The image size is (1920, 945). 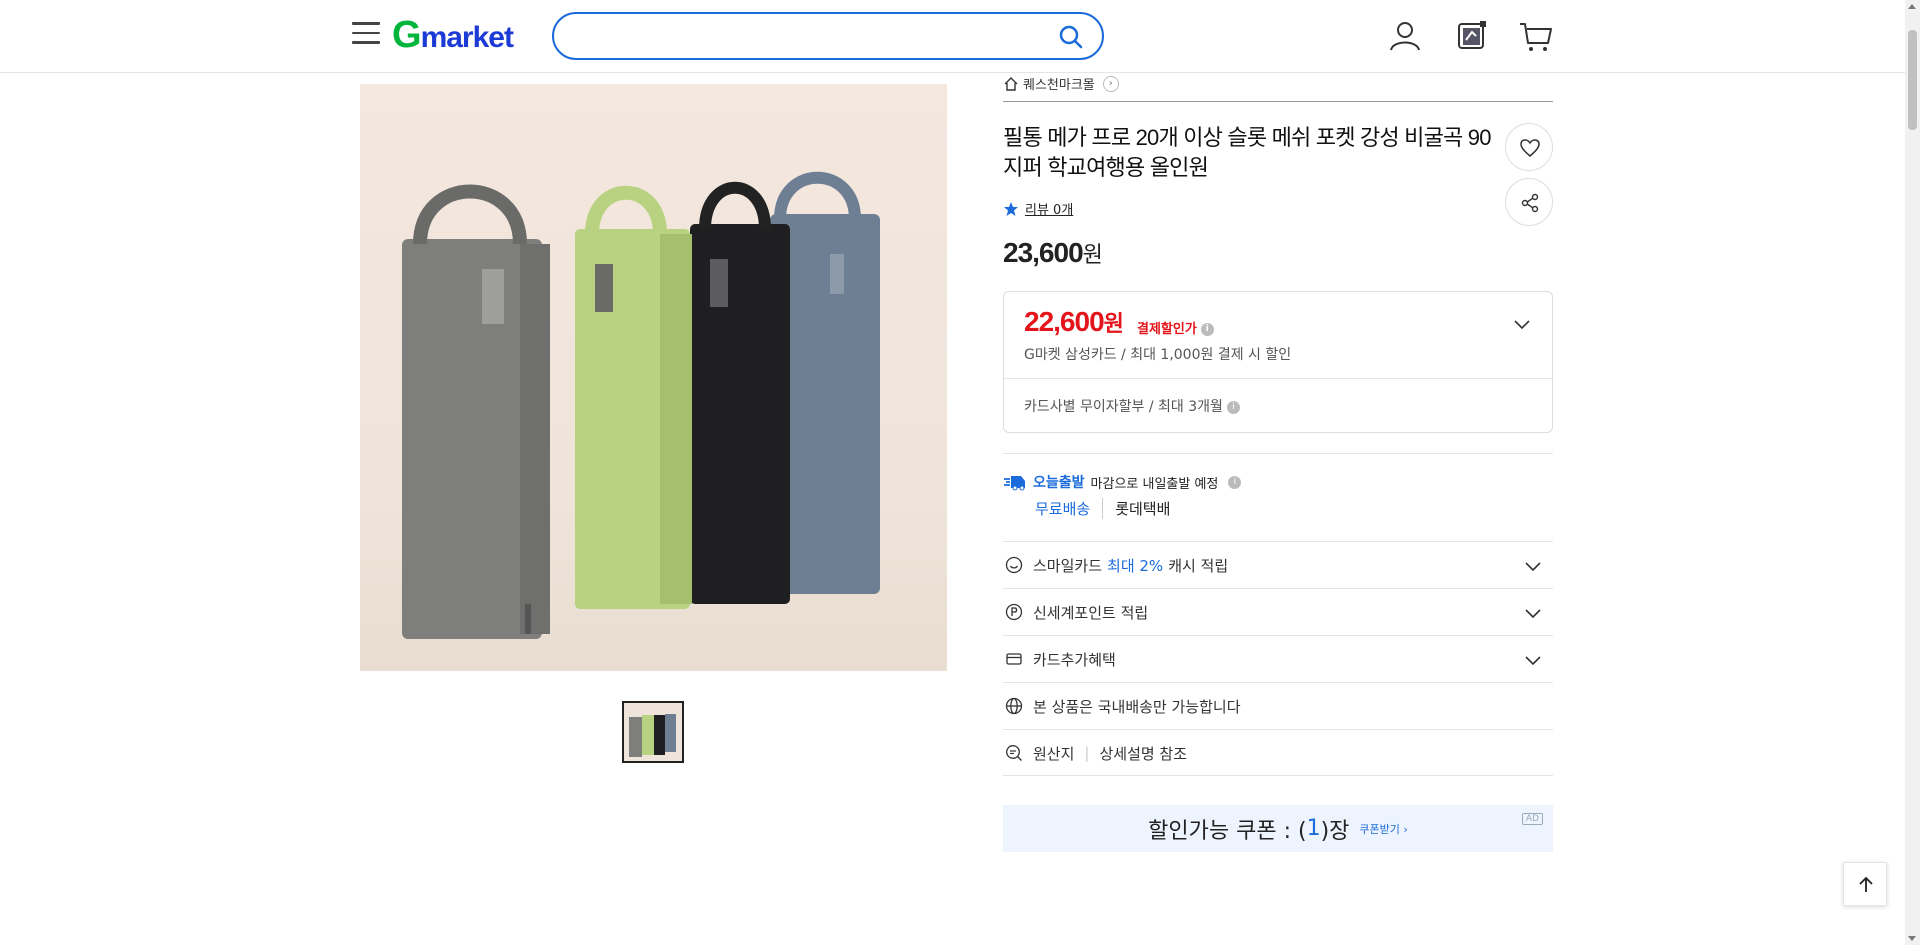 What do you see at coordinates (1536, 36) in the screenshot?
I see `cart-icon` at bounding box center [1536, 36].